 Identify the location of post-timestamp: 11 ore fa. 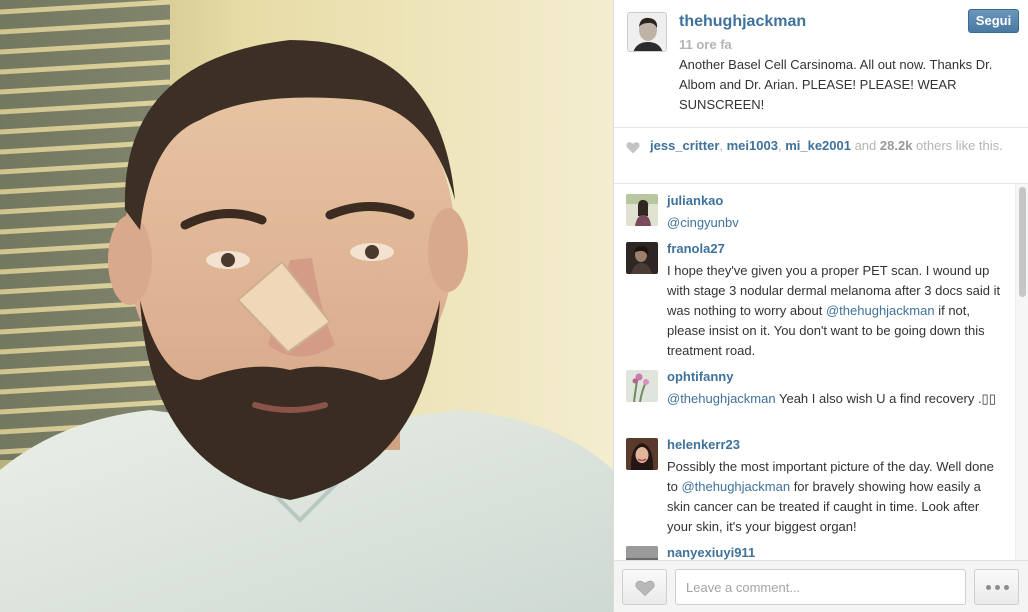
(705, 44).